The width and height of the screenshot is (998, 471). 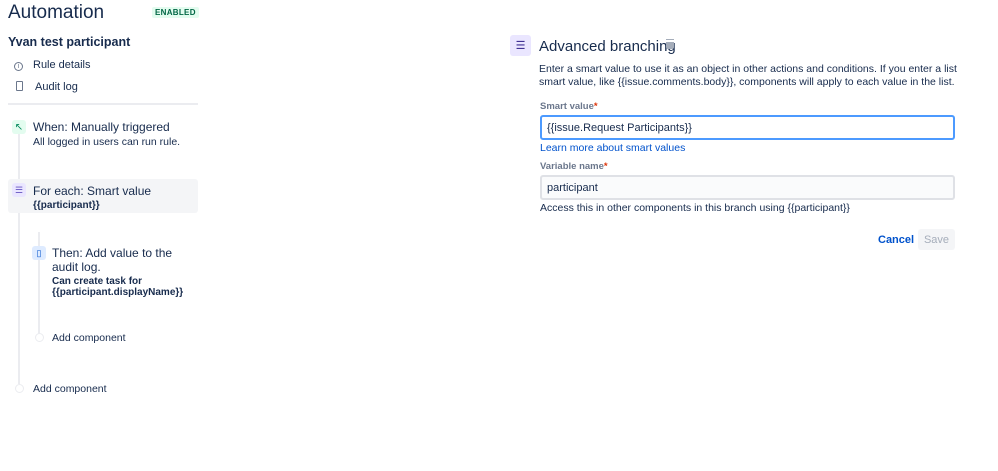 What do you see at coordinates (670, 44) in the screenshot?
I see `trash-icon` at bounding box center [670, 44].